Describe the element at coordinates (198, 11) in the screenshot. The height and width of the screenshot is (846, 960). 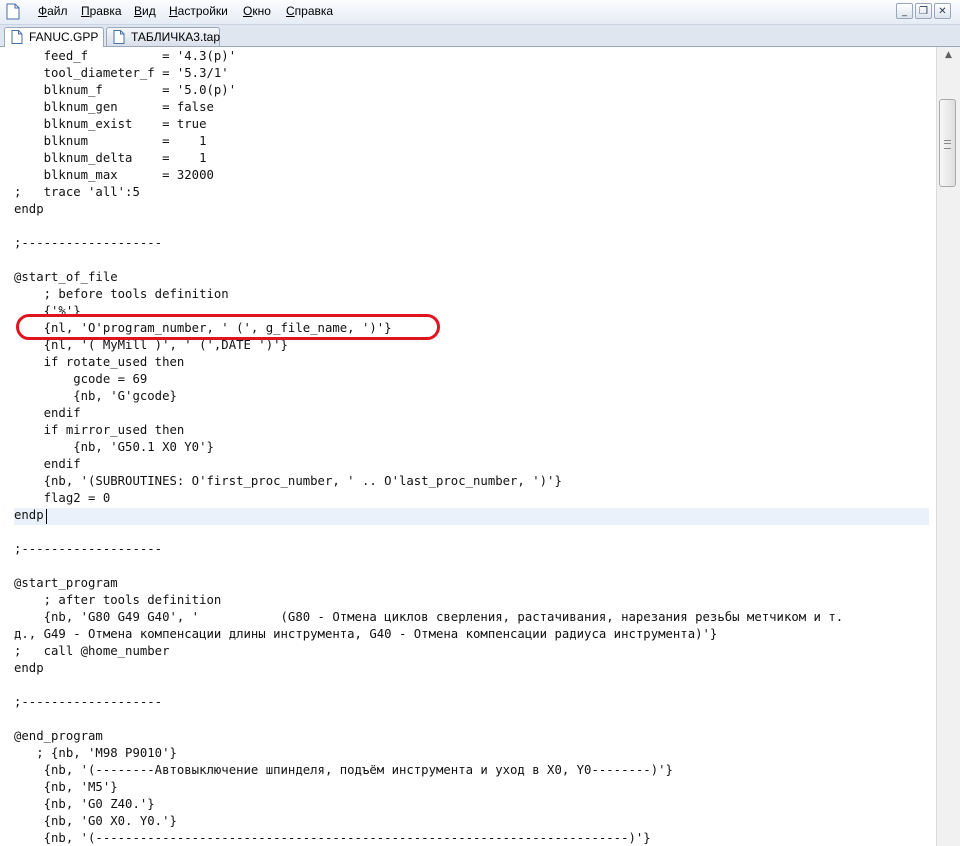
I see `menu-settings: Настройки` at that location.